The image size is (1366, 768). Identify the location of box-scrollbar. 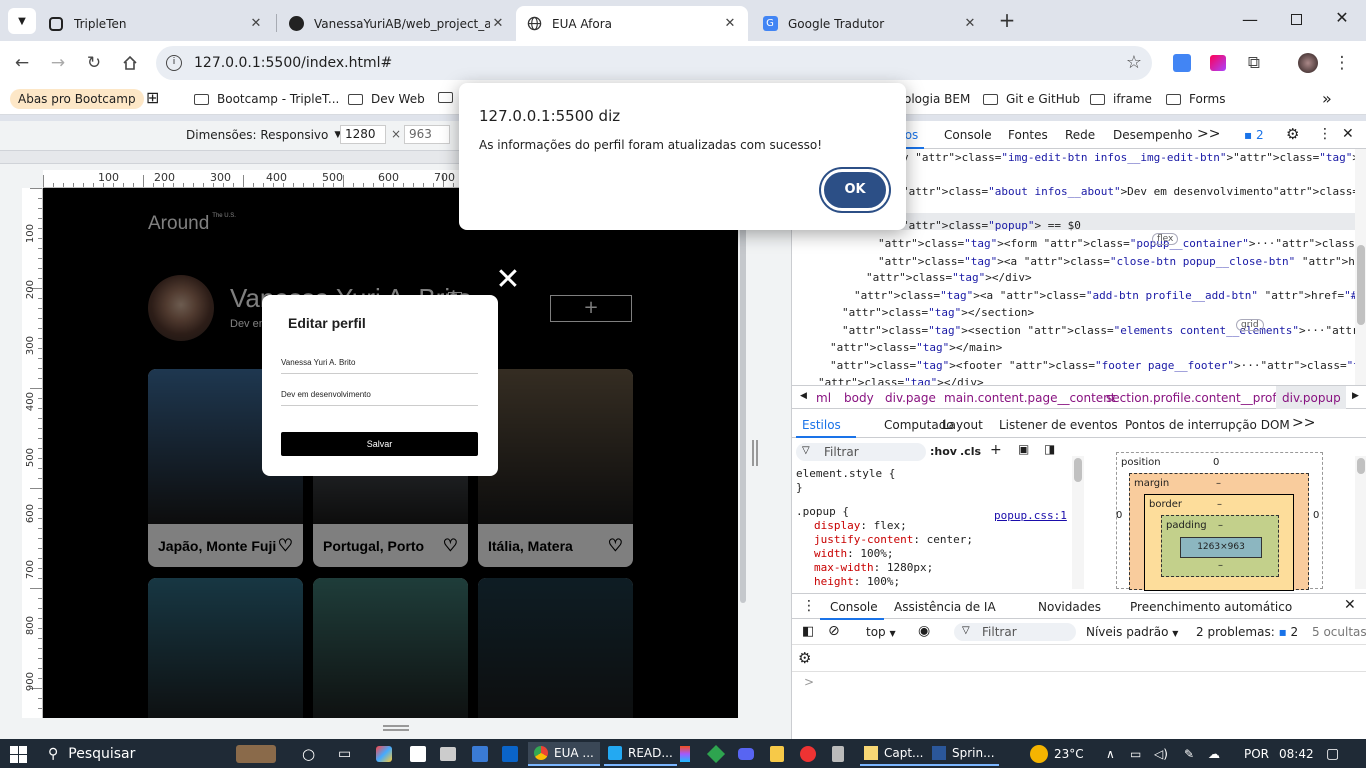
(1360, 522).